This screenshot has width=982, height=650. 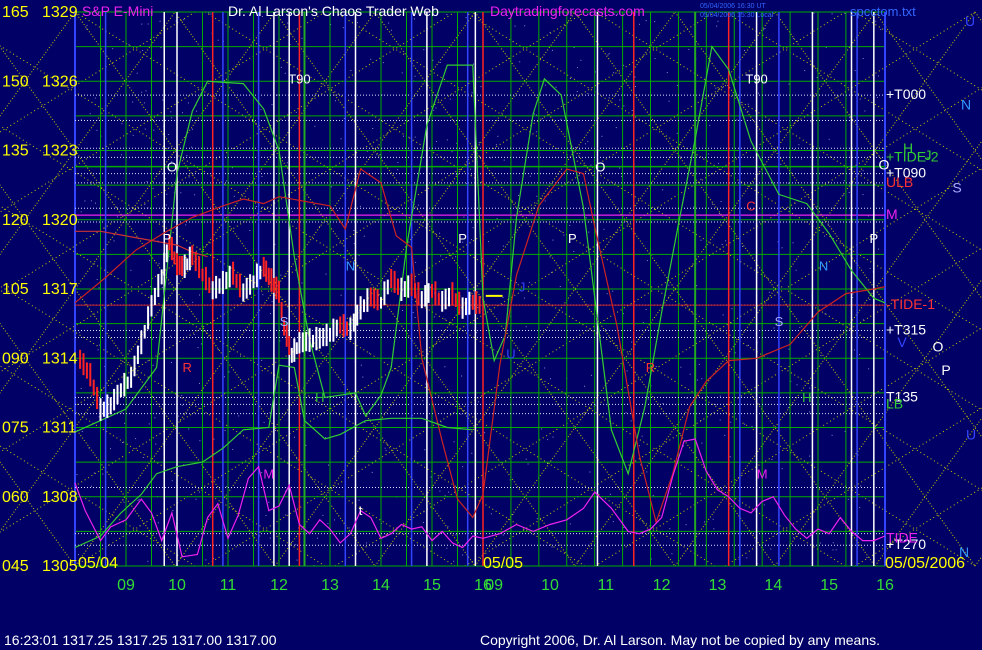 I want to click on chart-marker-label: M, so click(x=268, y=473).